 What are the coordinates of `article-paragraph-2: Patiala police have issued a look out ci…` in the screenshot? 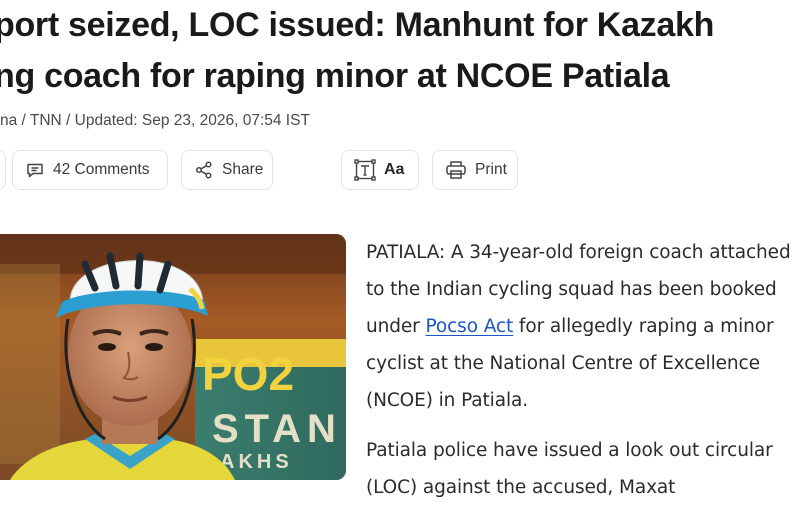 It's located at (569, 469).